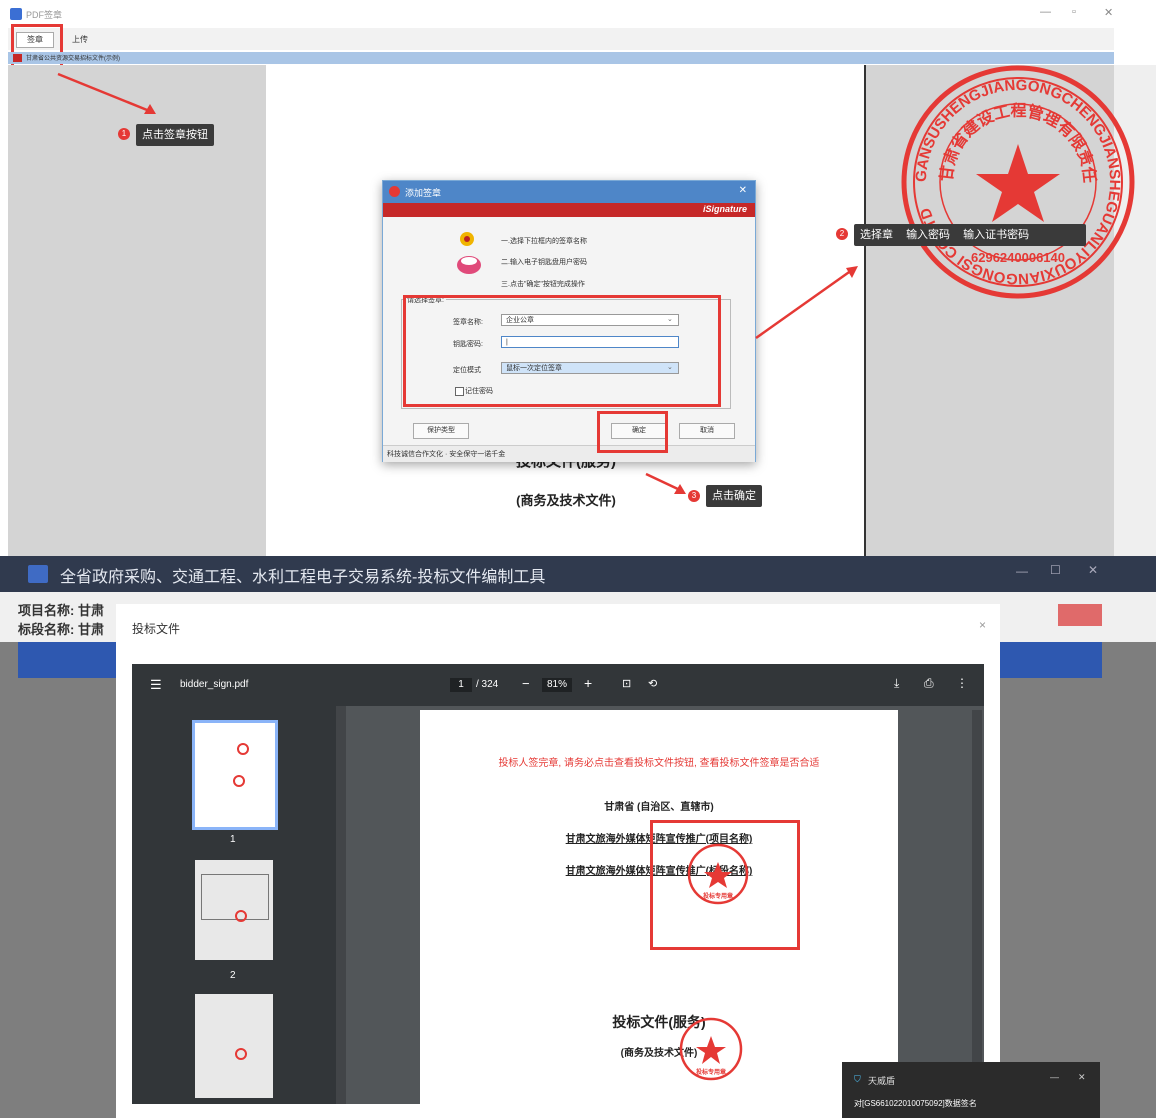 The height and width of the screenshot is (1118, 1156). What do you see at coordinates (962, 683) in the screenshot?
I see `more-icon: ⋮` at bounding box center [962, 683].